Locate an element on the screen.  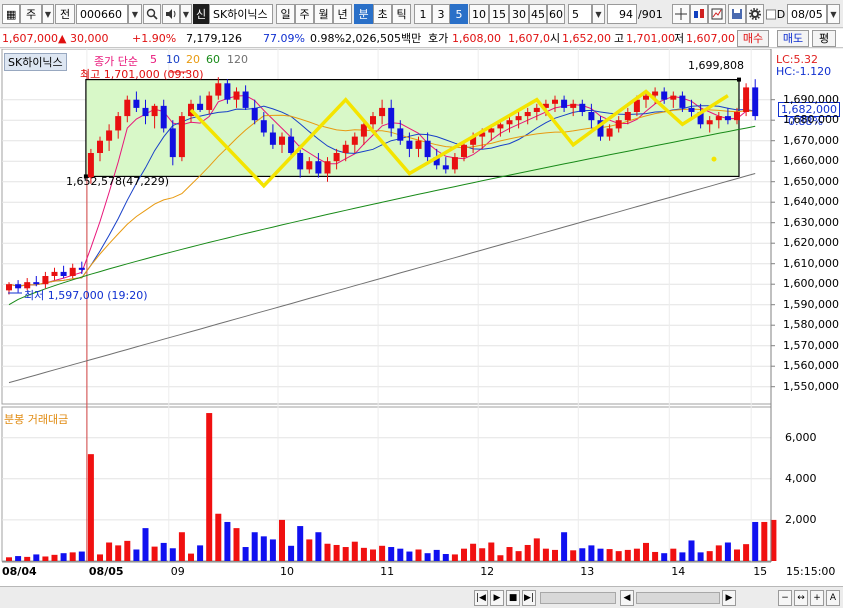
date-tick-label: 08/05 is located at coordinates (106, 571).